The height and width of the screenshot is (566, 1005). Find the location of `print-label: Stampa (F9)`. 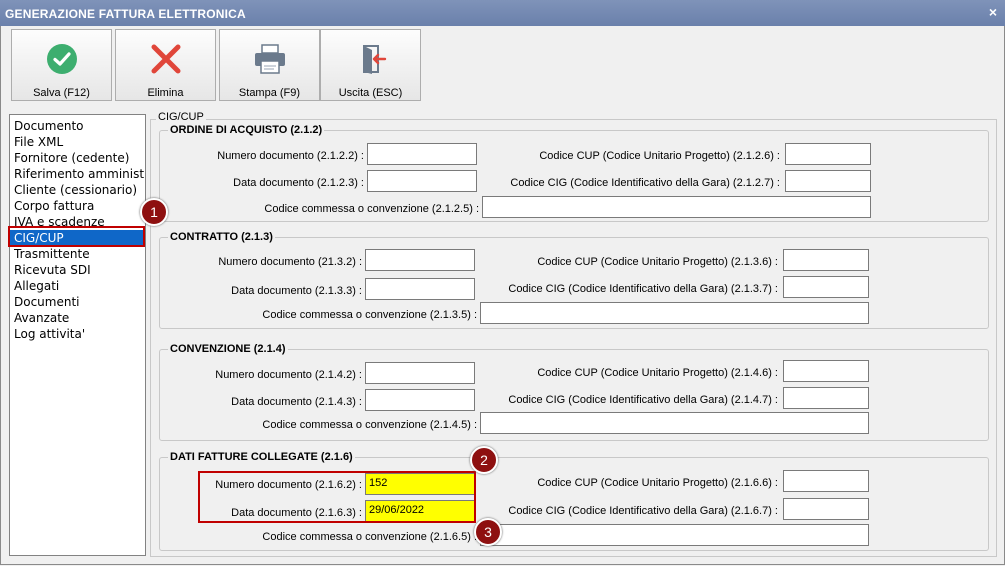

print-label: Stampa (F9) is located at coordinates (269, 93).